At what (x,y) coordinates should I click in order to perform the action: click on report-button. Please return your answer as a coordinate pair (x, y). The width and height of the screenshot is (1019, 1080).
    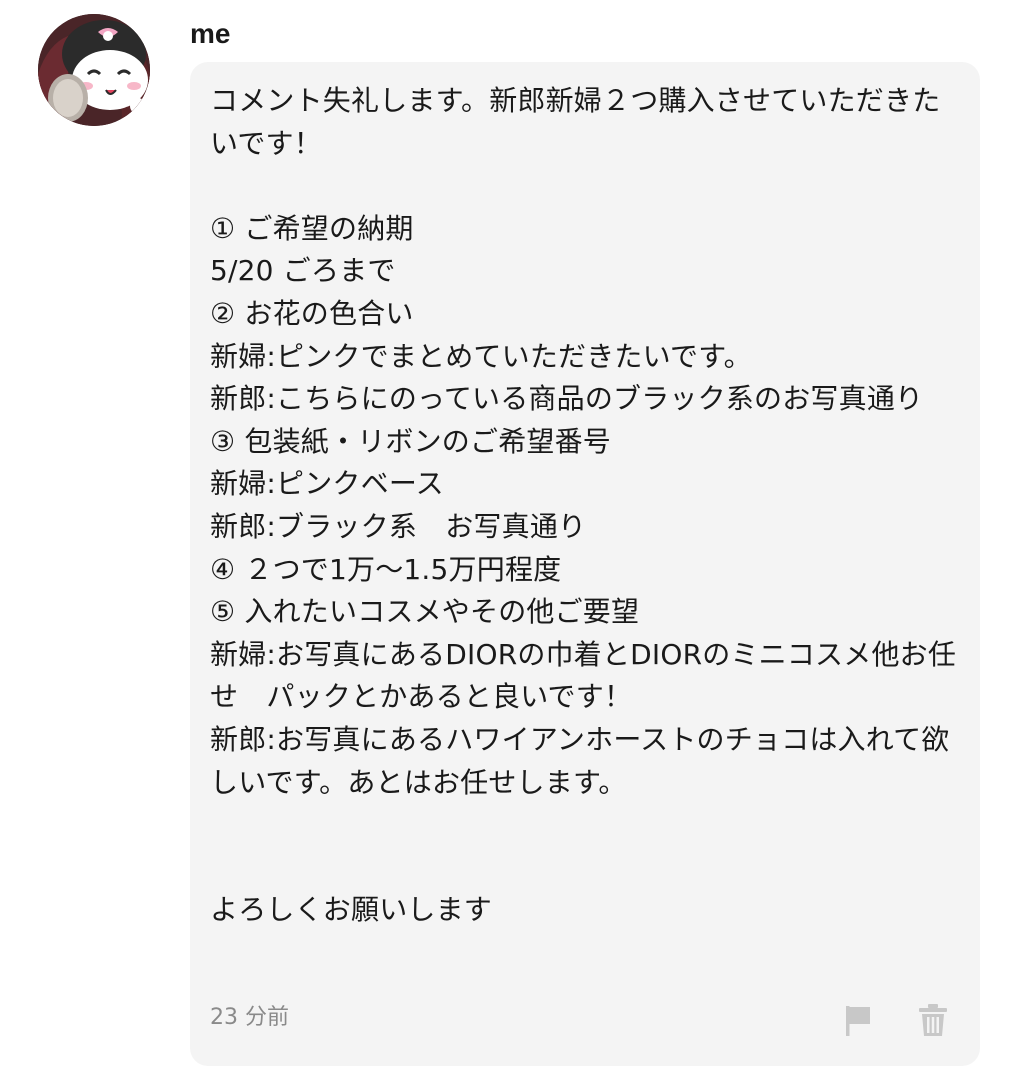
    Looking at the image, I should click on (858, 1020).